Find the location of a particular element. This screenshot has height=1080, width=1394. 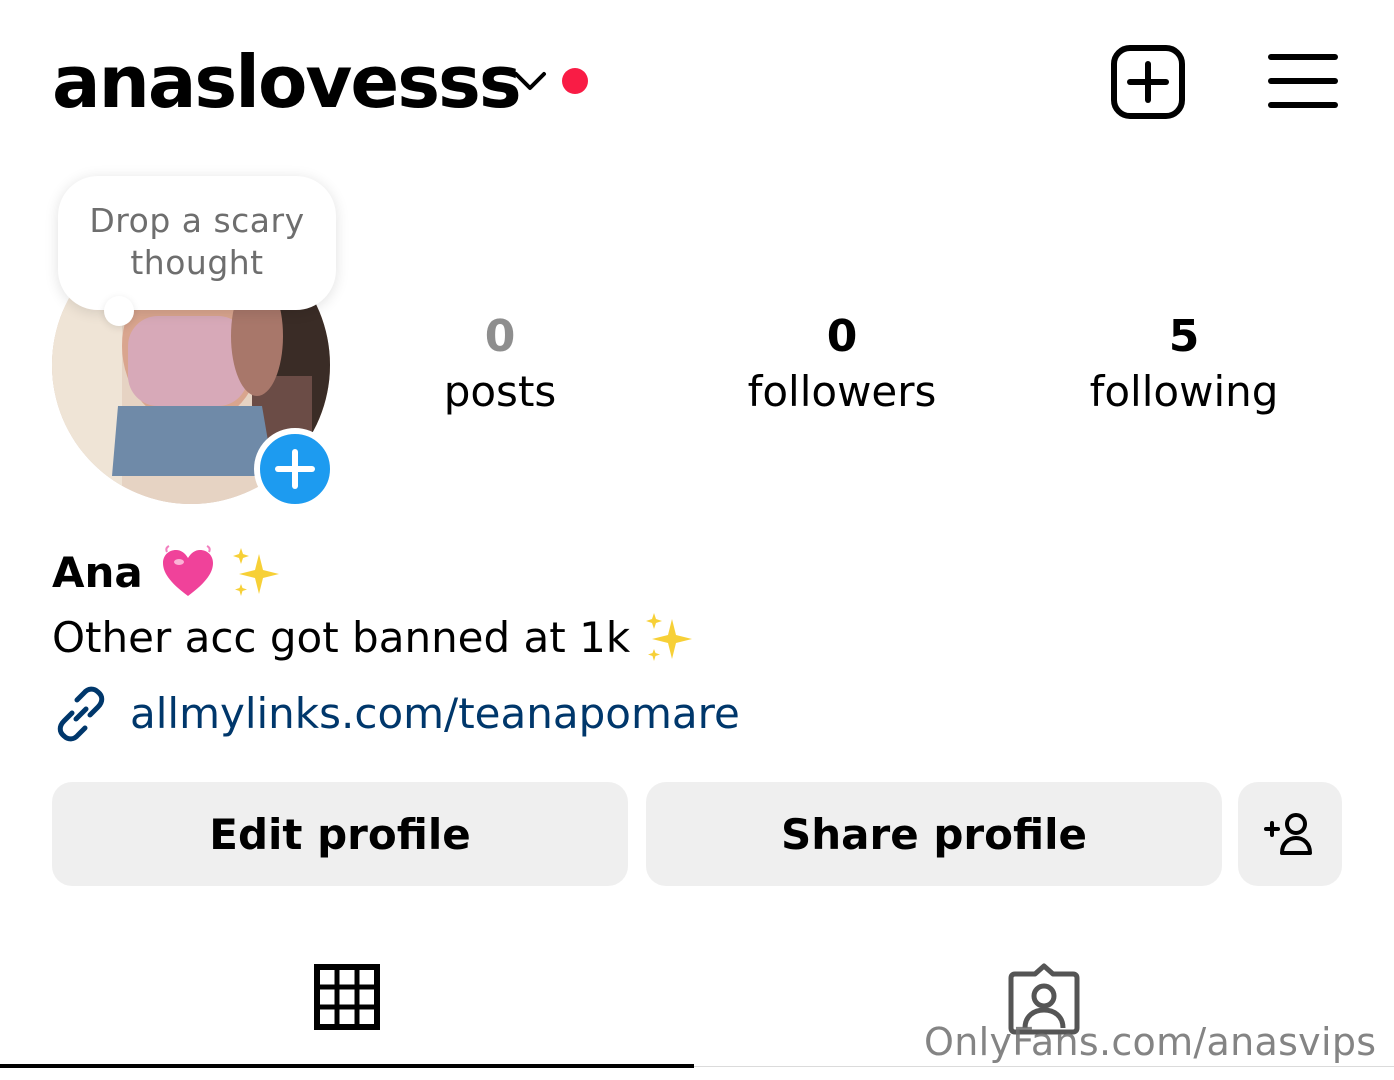

profile-link: allmylinks.com/teanapomare is located at coordinates (396, 714).